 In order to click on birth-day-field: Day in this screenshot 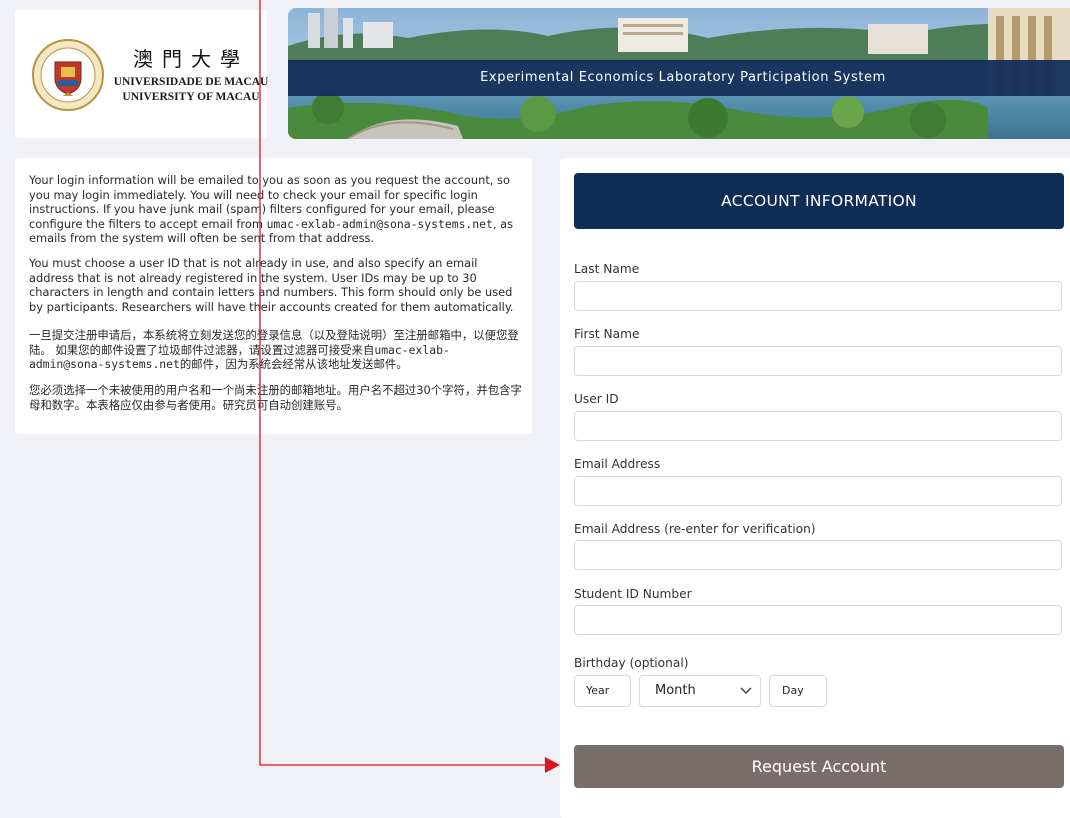, I will do `click(798, 691)`.